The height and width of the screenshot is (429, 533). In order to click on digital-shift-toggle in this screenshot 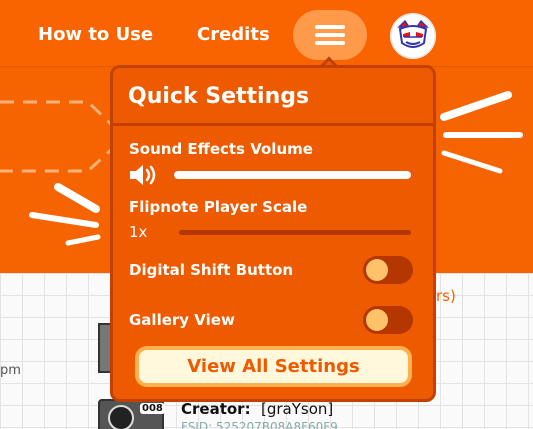, I will do `click(388, 270)`.